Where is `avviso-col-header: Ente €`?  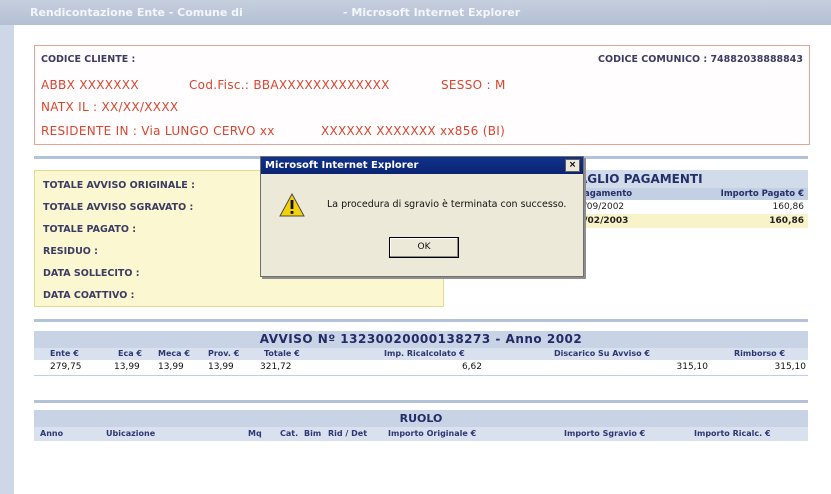 avviso-col-header: Ente € is located at coordinates (64, 353).